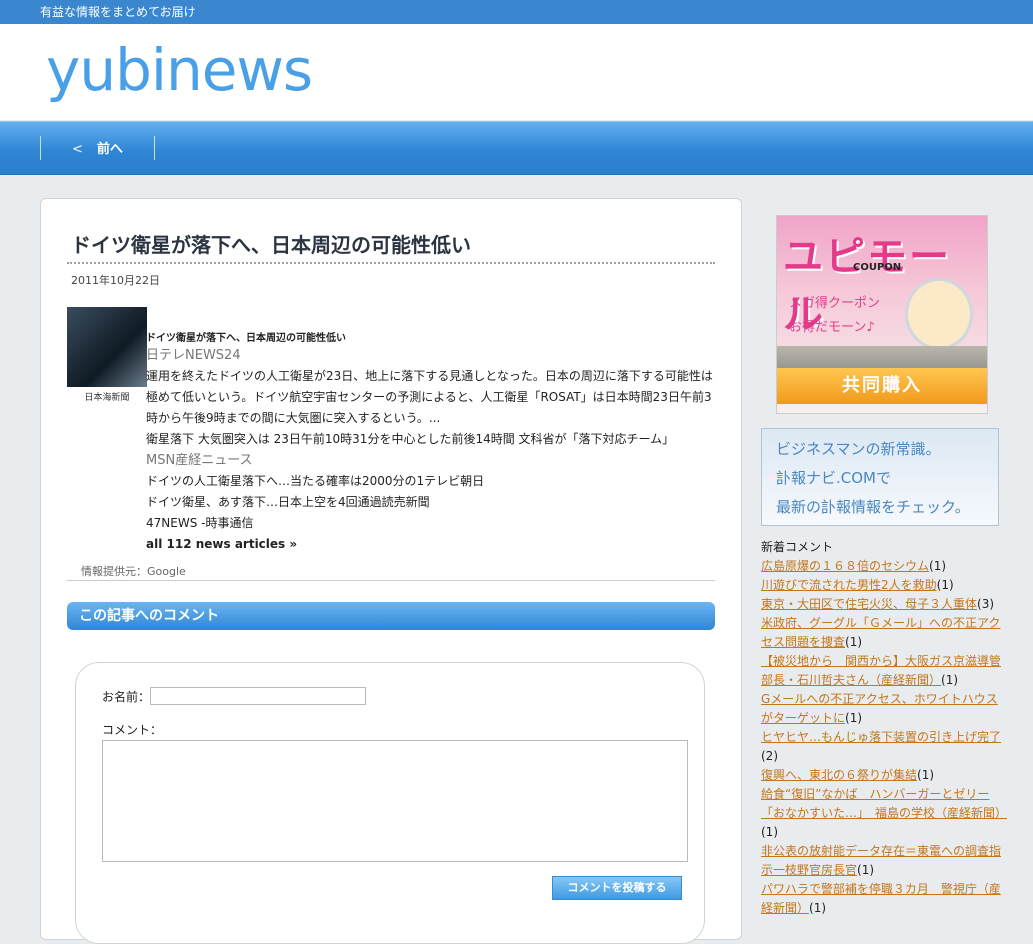 Image resolution: width=1033 pixels, height=944 pixels. What do you see at coordinates (882, 314) in the screenshot?
I see `yupimall-banner: ユピモール COUPON メガ得クーポン お得だモーン♪ 共同購入` at bounding box center [882, 314].